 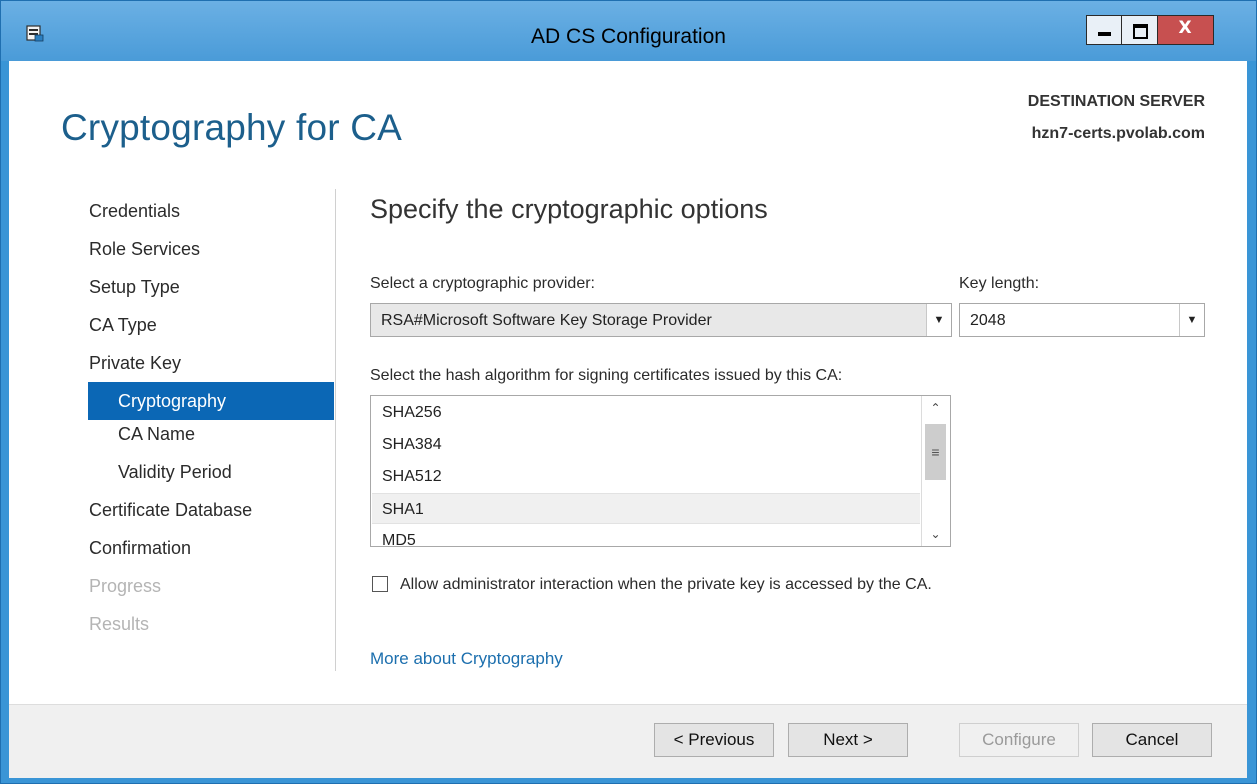 What do you see at coordinates (135, 211) in the screenshot?
I see `nav-item-label: Credentials` at bounding box center [135, 211].